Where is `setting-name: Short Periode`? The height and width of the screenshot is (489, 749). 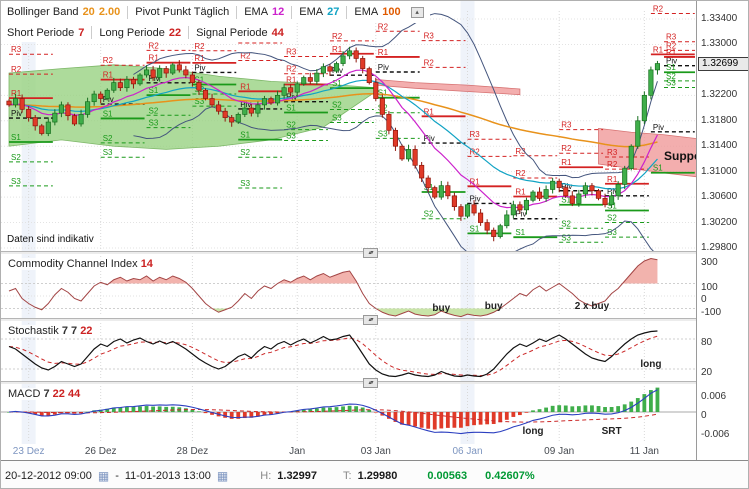
setting-name: Short Periode is located at coordinates (41, 32).